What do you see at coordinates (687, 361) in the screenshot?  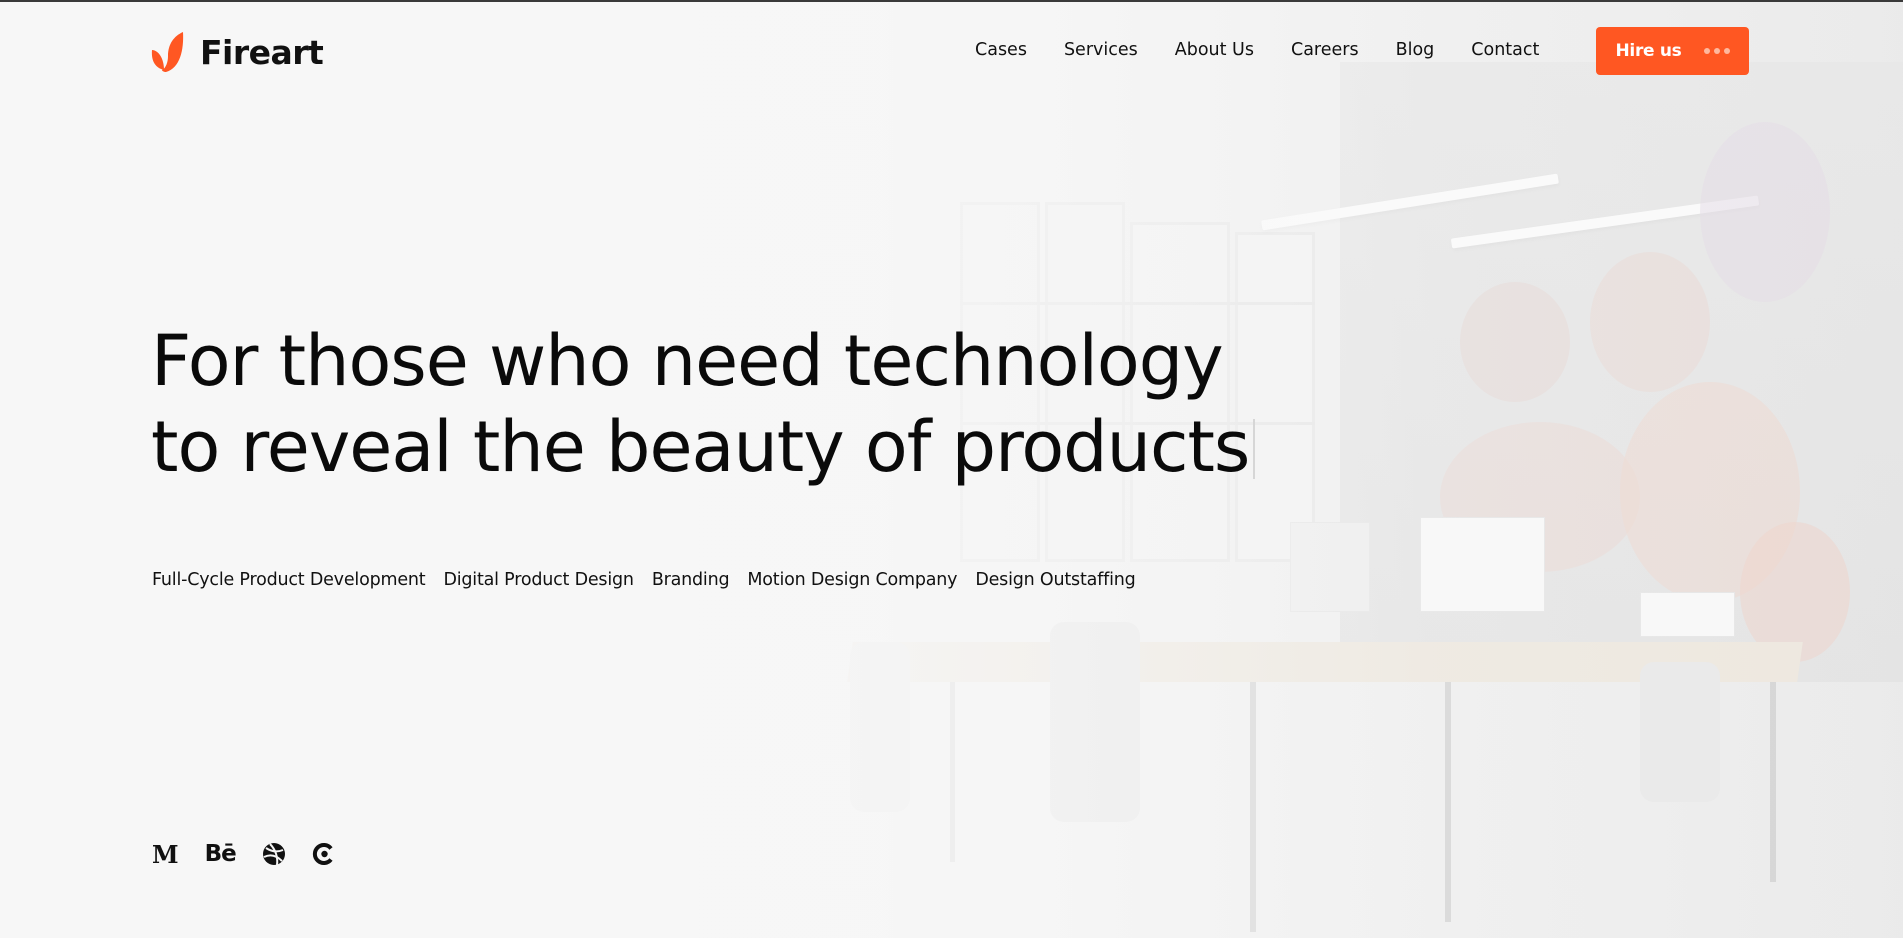 I see `hero-title-line-1: For those who need technology` at bounding box center [687, 361].